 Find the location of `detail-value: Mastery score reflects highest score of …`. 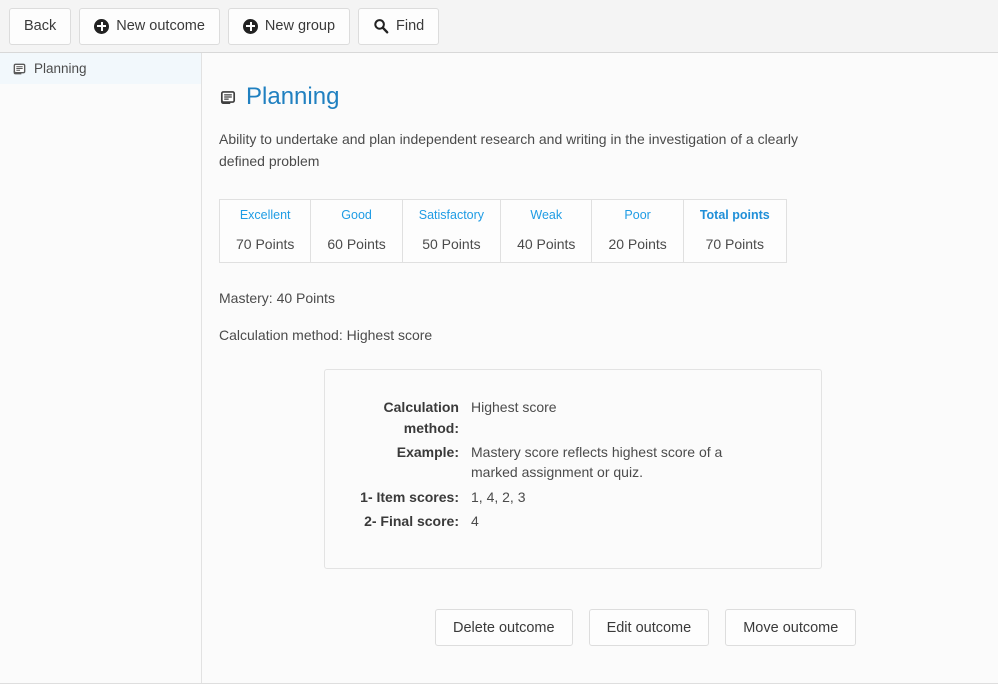

detail-value: Mastery score reflects highest score of … is located at coordinates (597, 462).